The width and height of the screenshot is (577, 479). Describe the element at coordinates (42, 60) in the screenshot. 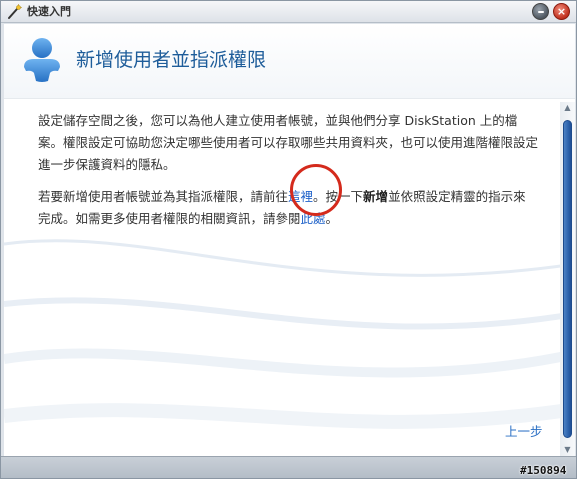

I see `user-icon` at that location.